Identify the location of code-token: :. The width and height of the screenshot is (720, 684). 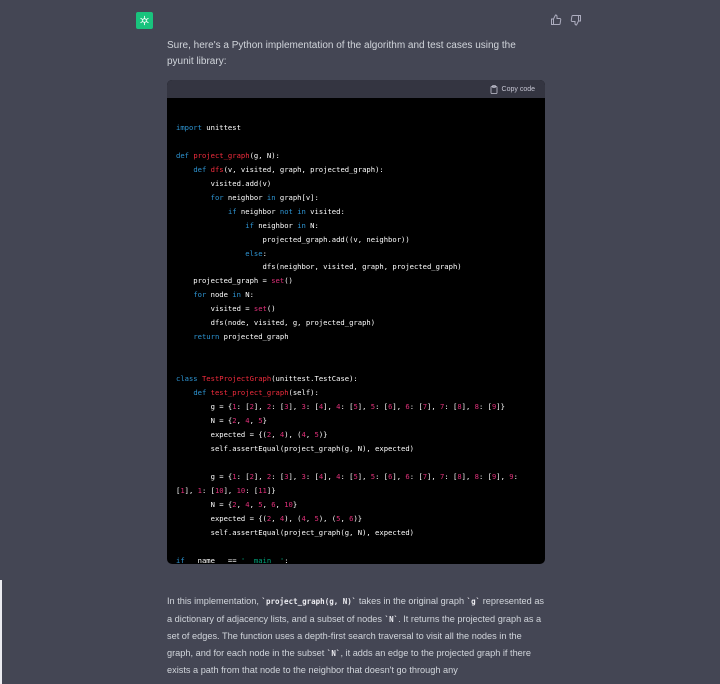
(515, 476).